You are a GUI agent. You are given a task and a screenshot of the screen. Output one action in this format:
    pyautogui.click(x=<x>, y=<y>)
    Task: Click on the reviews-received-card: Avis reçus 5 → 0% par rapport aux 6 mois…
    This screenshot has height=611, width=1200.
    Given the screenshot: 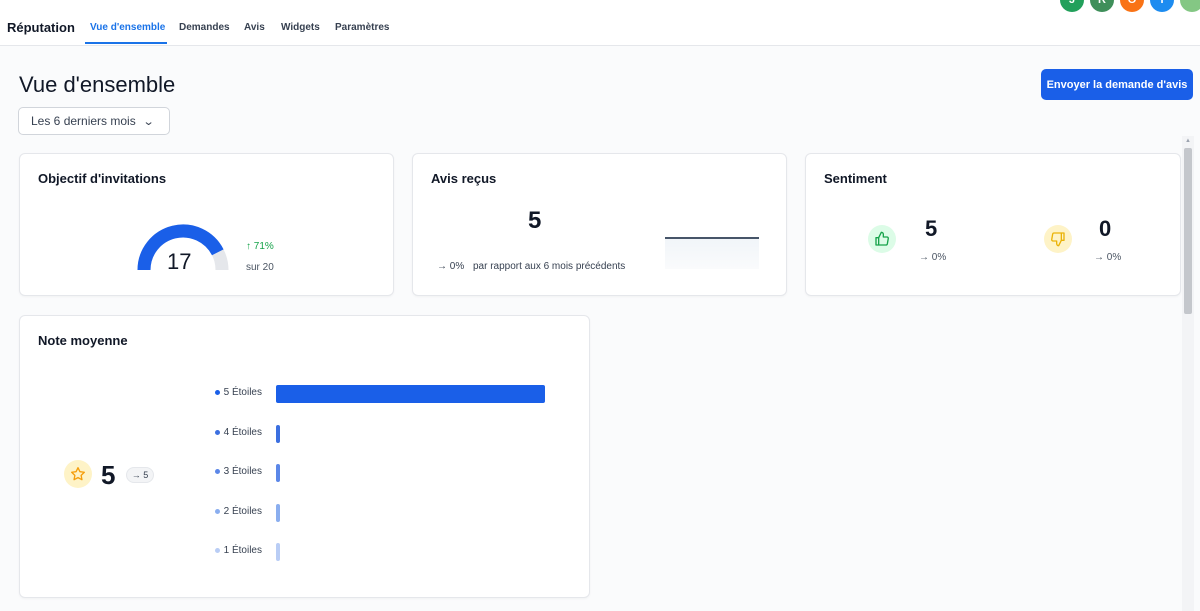 What is the action you would take?
    pyautogui.click(x=599, y=224)
    